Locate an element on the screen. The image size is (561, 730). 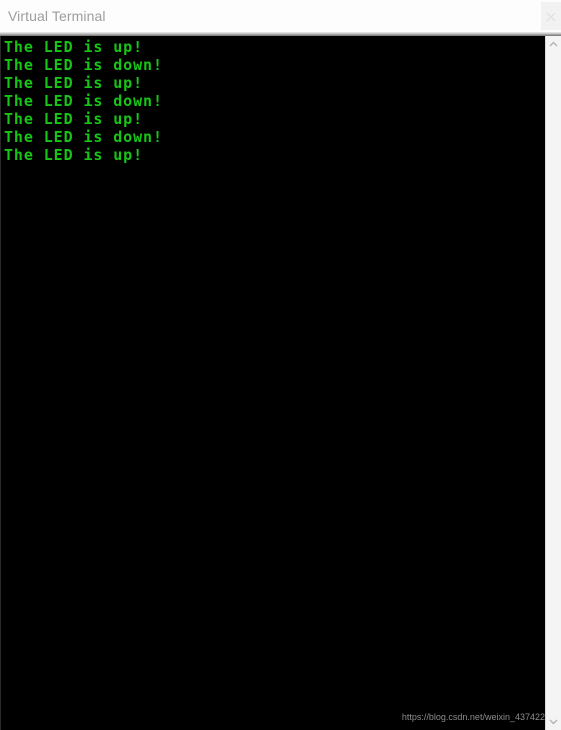
scroll-down-button is located at coordinates (553, 721).